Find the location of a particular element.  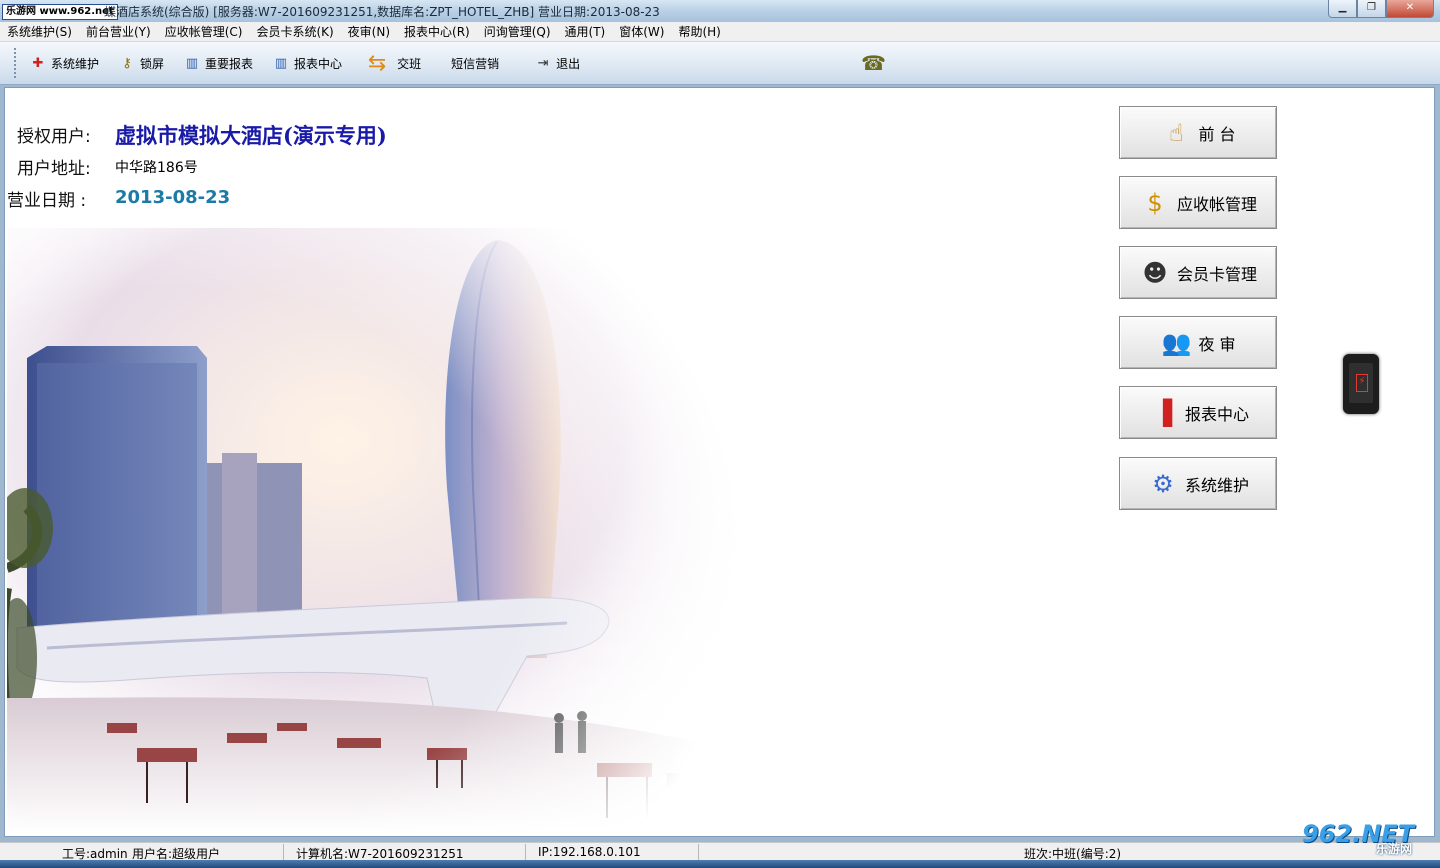

phone-icon: ☎ is located at coordinates (873, 63).